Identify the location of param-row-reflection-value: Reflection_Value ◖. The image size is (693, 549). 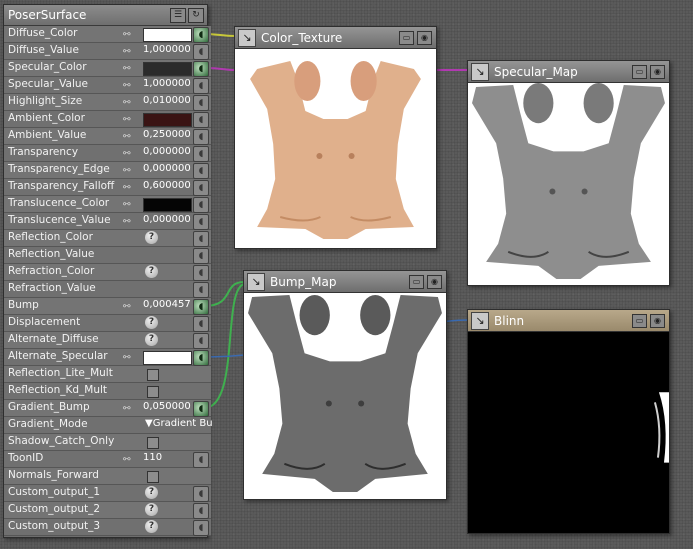
(107, 255).